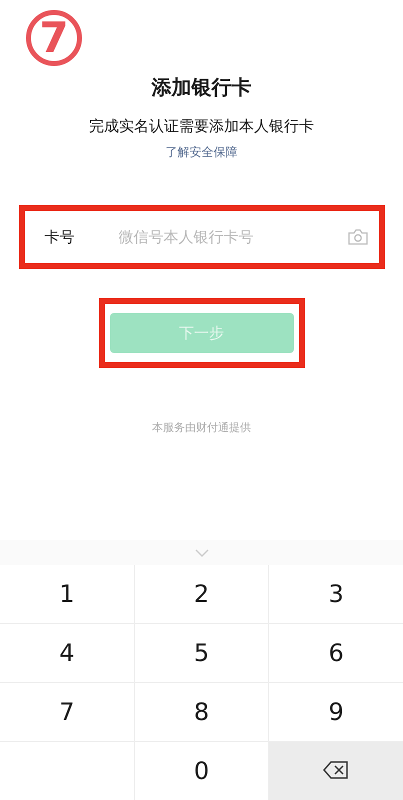  I want to click on digit-key: 9, so click(336, 712).